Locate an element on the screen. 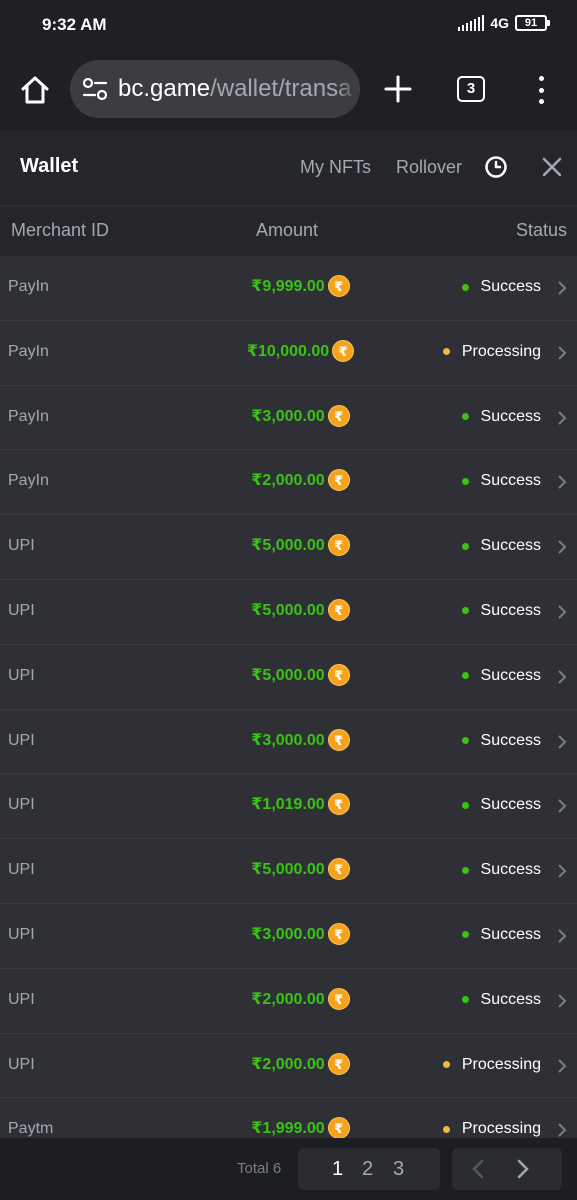 This screenshot has width=577, height=1200. signal-icon is located at coordinates (471, 23).